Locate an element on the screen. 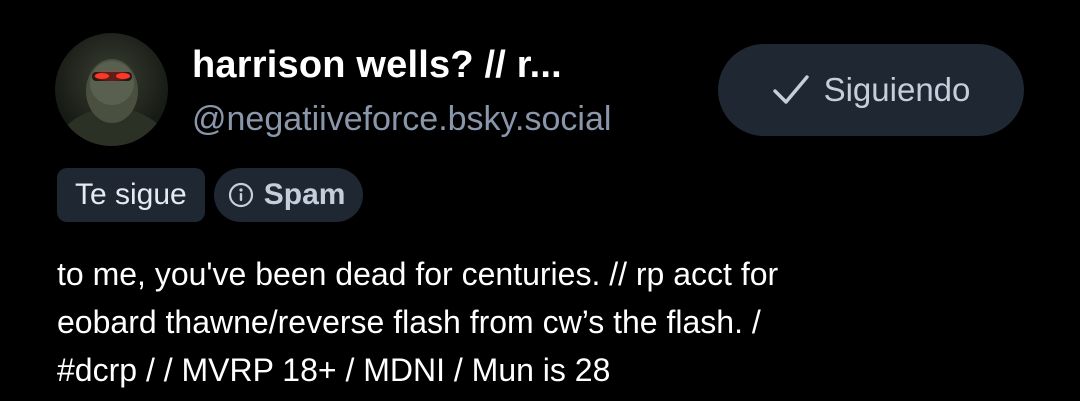 The width and height of the screenshot is (1080, 401). spam-label-text: Spam is located at coordinates (304, 194).